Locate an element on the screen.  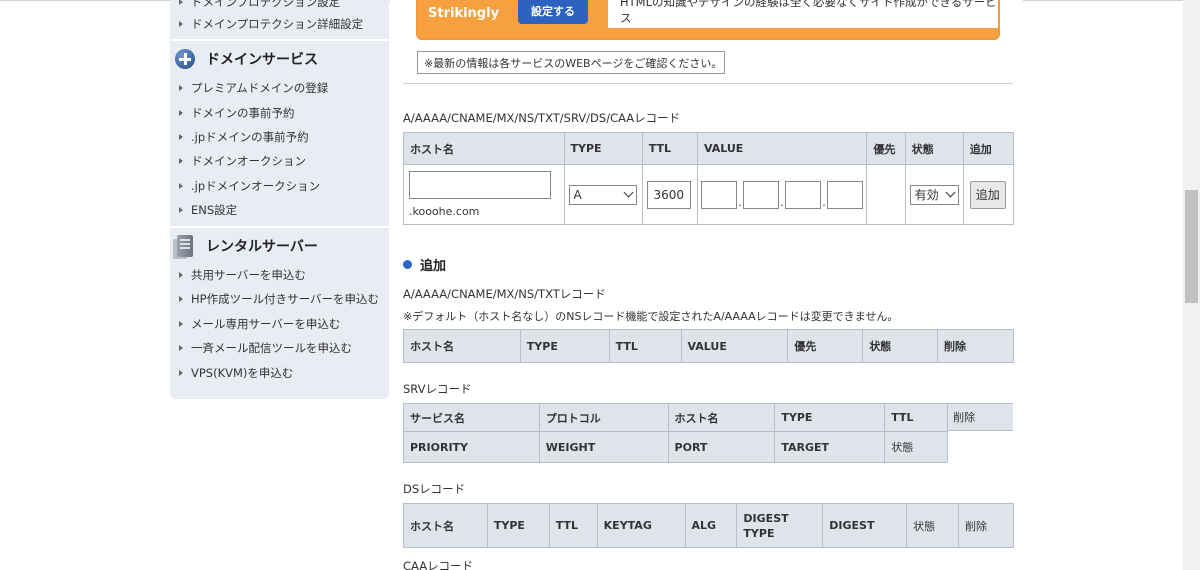
srv-records-label: SRVレコード is located at coordinates (437, 389).